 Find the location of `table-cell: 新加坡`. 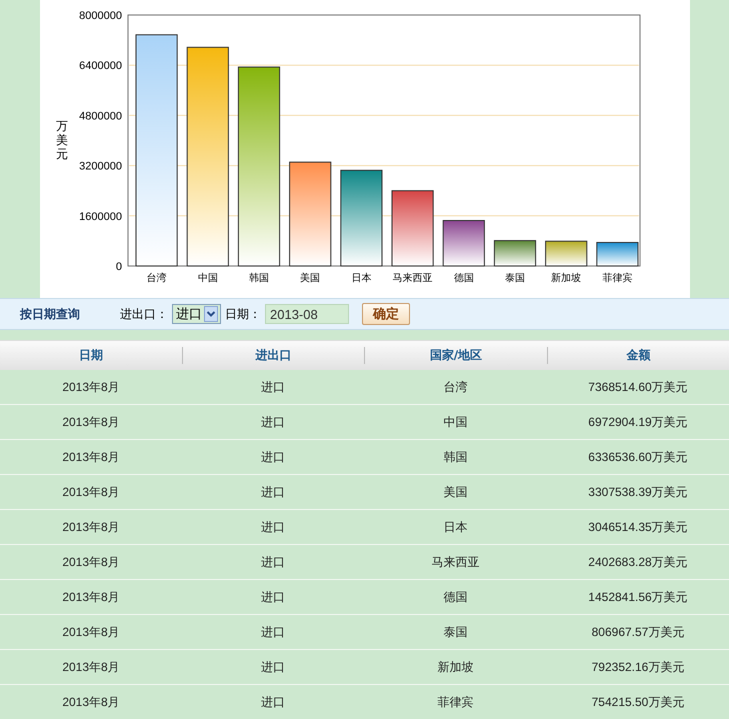

table-cell: 新加坡 is located at coordinates (456, 667).